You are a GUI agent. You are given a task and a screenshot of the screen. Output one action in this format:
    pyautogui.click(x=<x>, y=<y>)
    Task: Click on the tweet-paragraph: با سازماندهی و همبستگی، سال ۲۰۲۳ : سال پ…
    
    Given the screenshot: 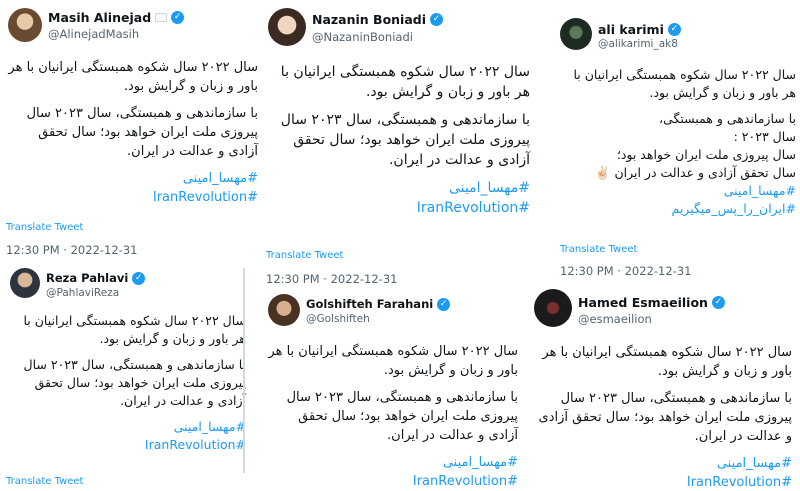 What is the action you would take?
    pyautogui.click(x=678, y=146)
    